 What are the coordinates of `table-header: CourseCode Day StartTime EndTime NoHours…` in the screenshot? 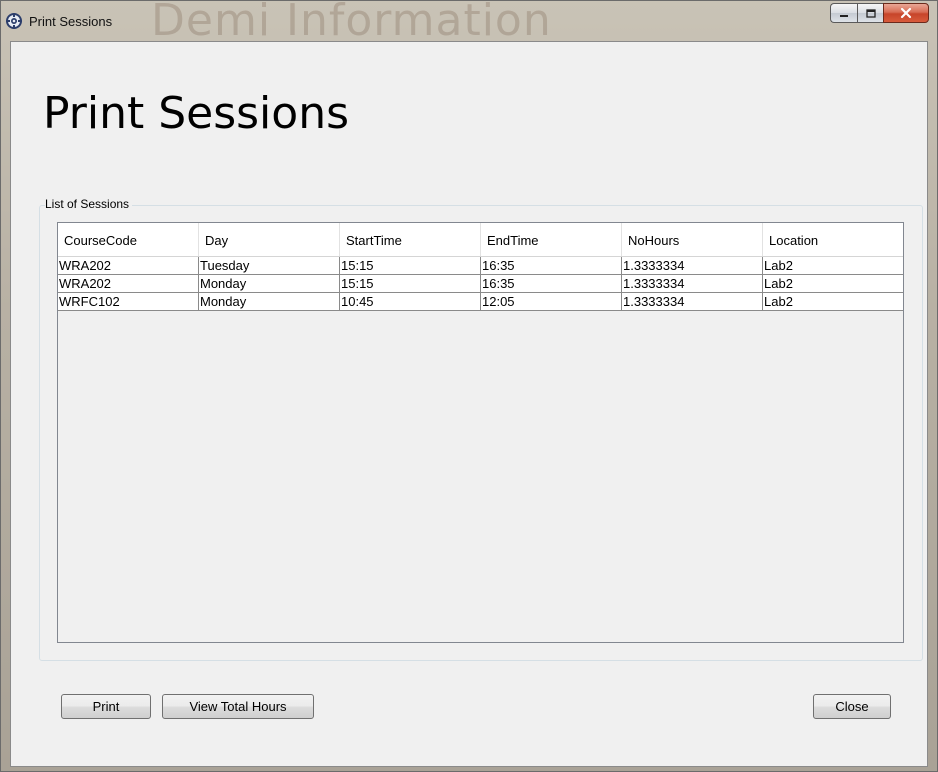 It's located at (480, 240).